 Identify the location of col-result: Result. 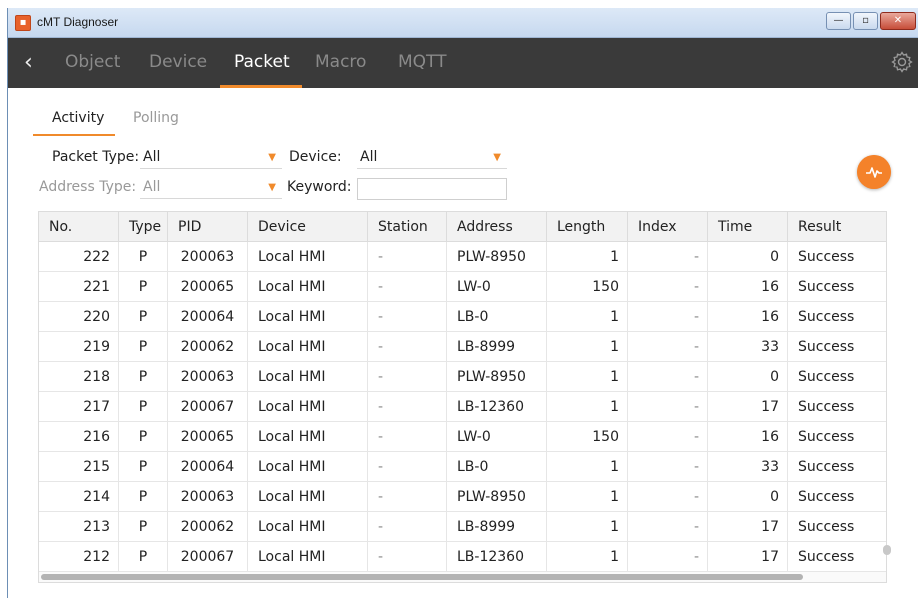
(837, 227).